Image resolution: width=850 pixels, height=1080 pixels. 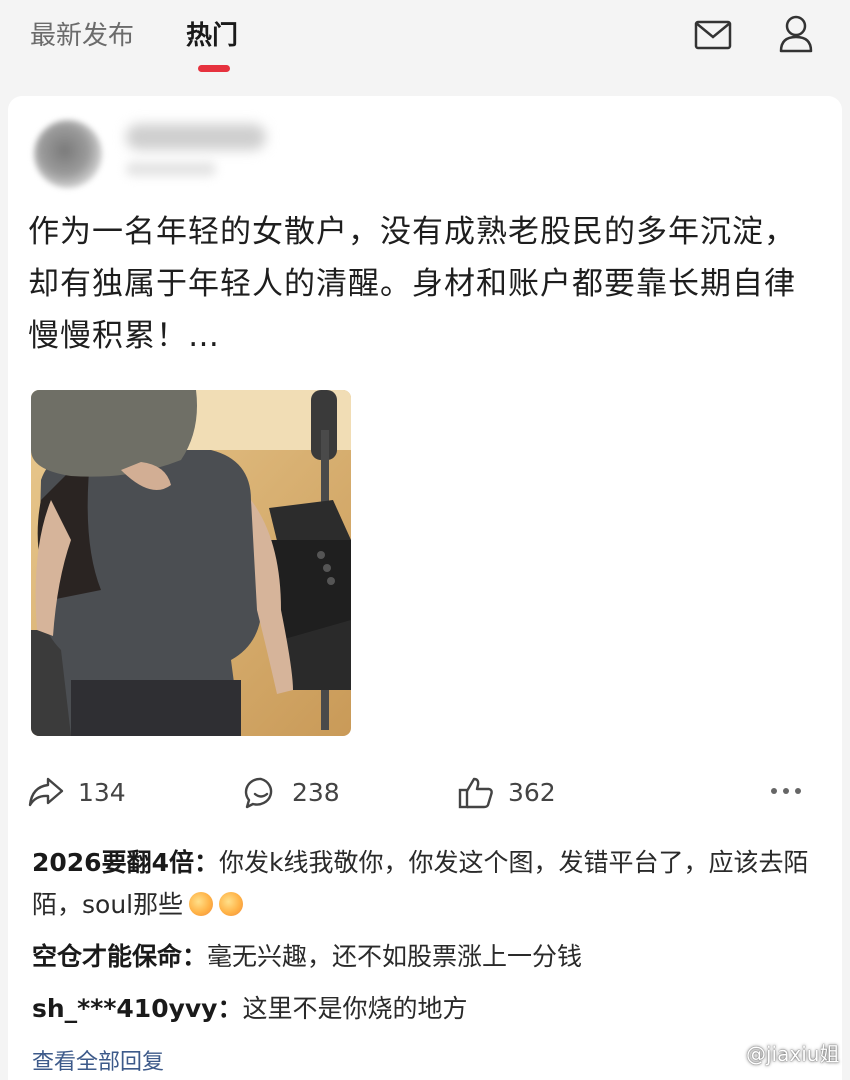 I want to click on post-photo, so click(x=191, y=563).